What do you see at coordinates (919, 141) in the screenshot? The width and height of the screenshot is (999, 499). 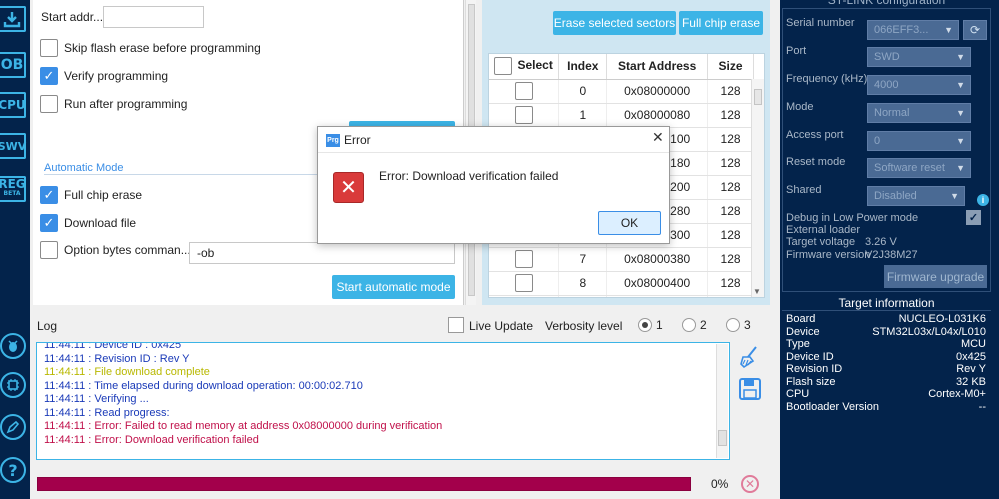 I see `access-port-dropdown: 0 ▼` at bounding box center [919, 141].